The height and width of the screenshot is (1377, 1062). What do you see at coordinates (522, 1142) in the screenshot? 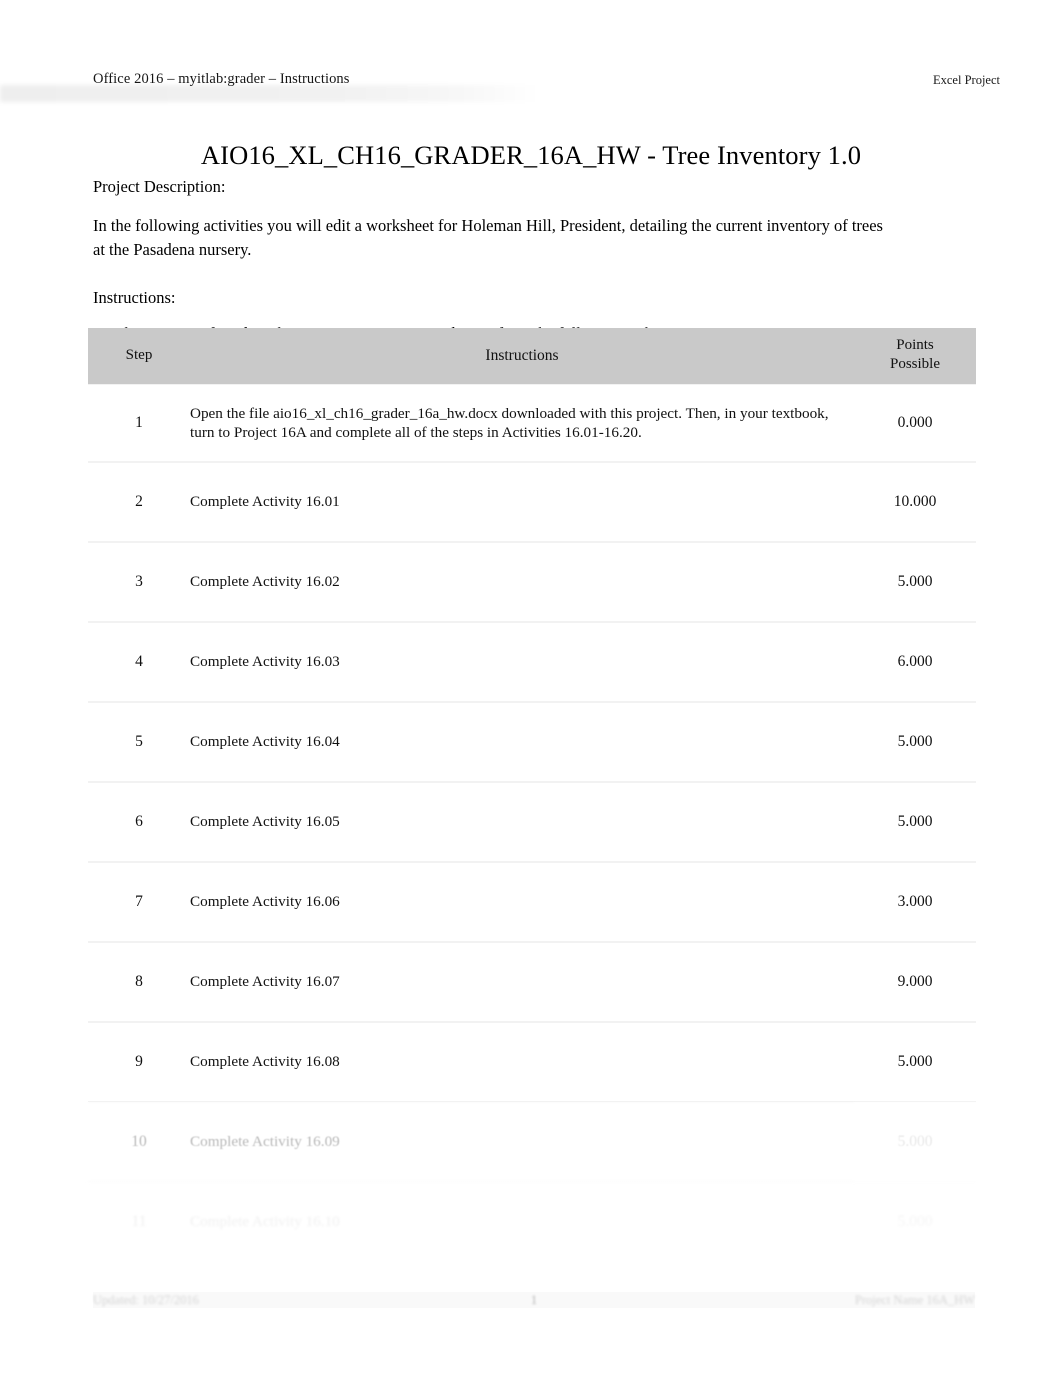
I see `cell-instruction: Complete Activity 16.09` at bounding box center [522, 1142].